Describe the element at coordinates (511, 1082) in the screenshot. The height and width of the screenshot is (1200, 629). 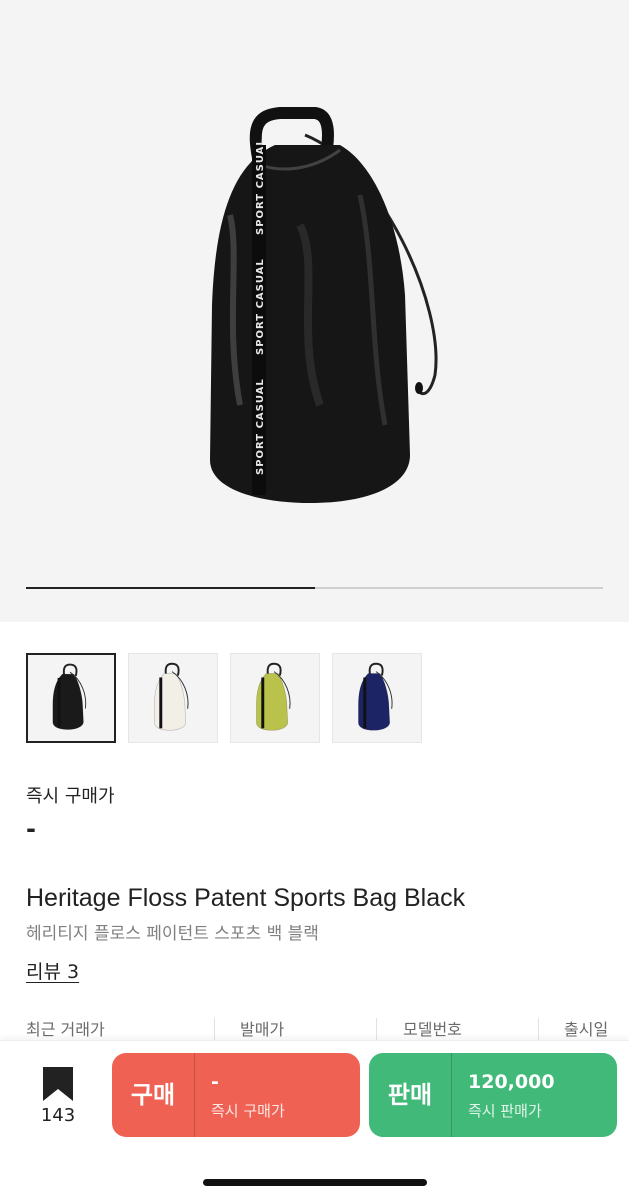
I see `sell-button-price: 120,000` at that location.